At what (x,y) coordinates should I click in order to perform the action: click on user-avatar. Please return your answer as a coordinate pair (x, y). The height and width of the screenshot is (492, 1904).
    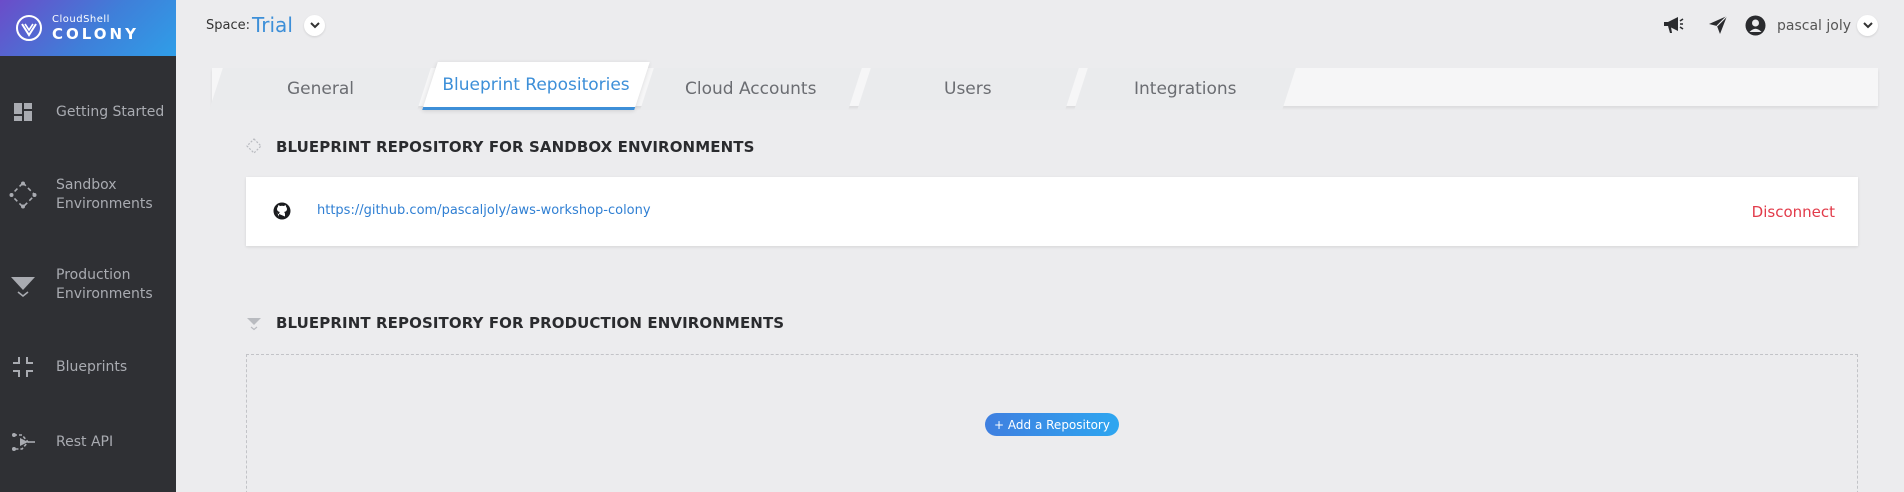
    Looking at the image, I should click on (1755, 25).